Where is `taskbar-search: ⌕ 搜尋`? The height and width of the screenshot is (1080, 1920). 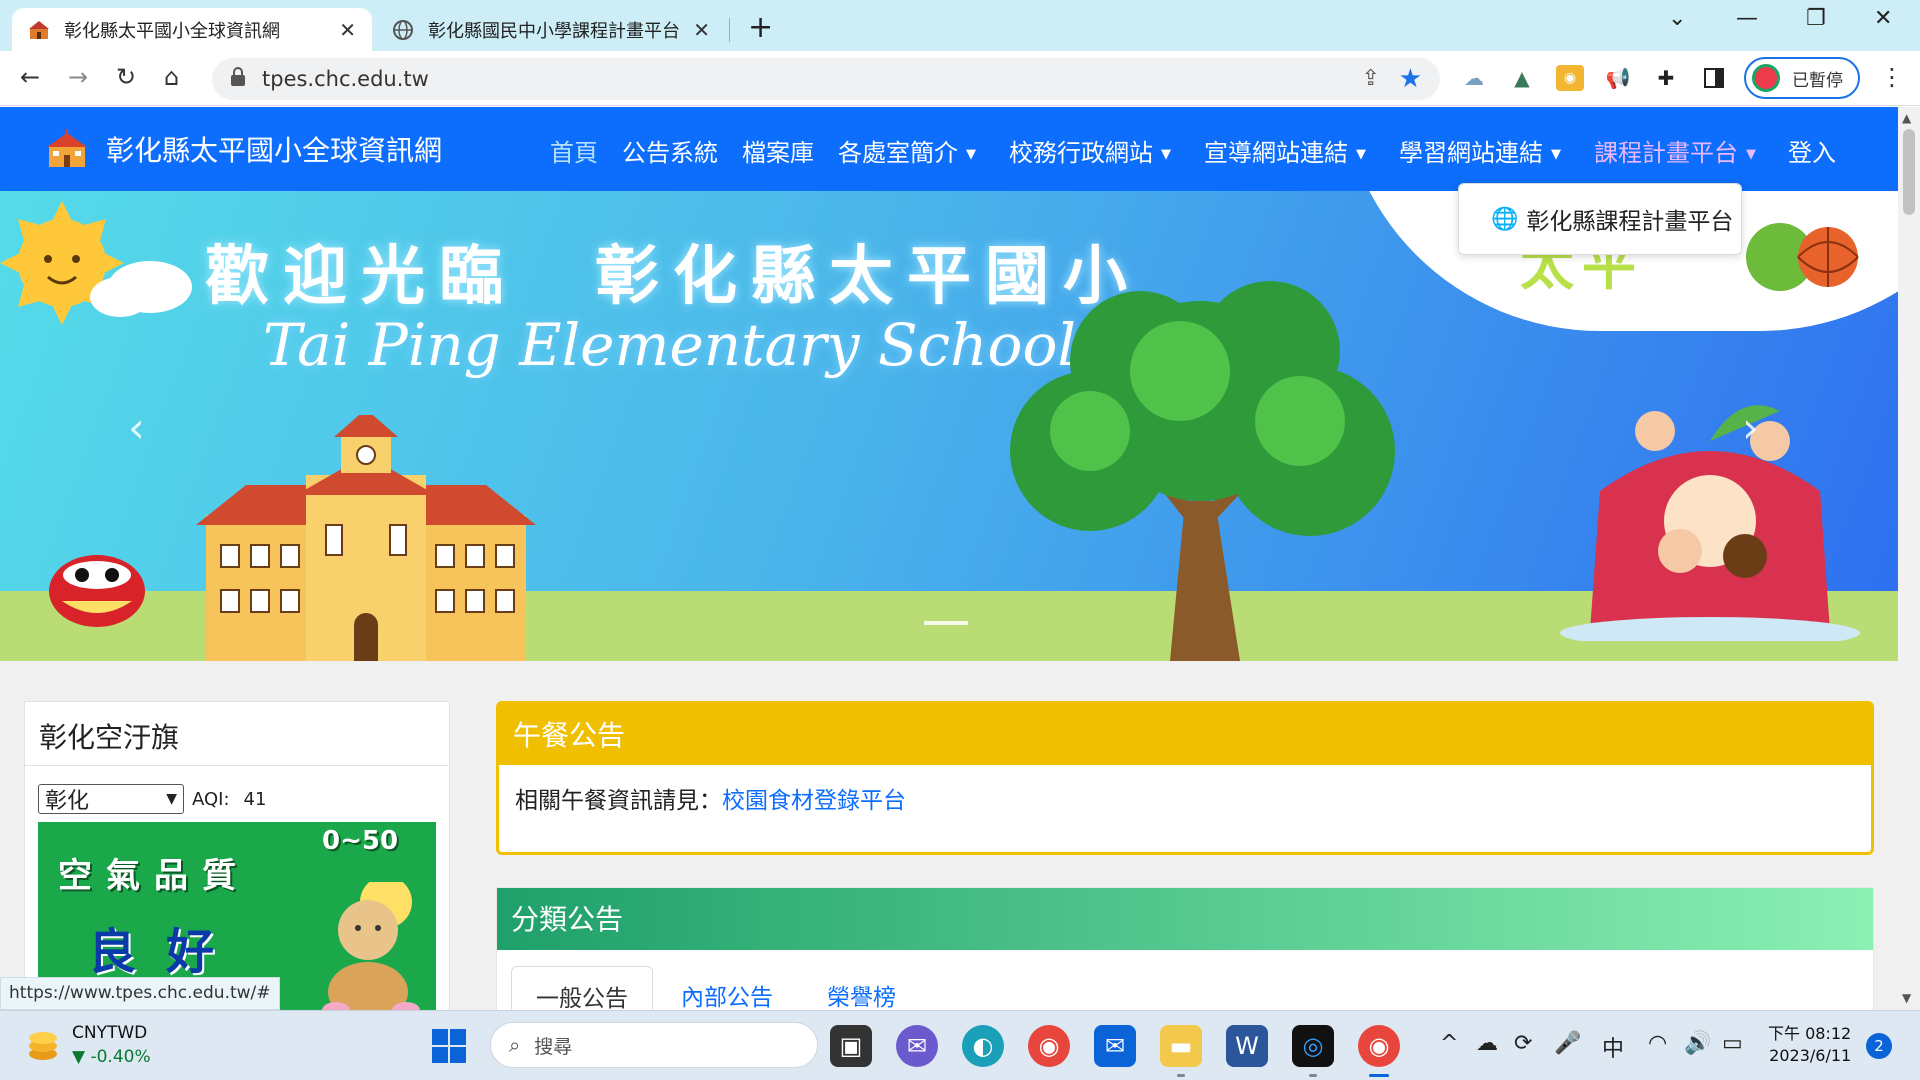
taskbar-search: ⌕ 搜尋 is located at coordinates (654, 1045).